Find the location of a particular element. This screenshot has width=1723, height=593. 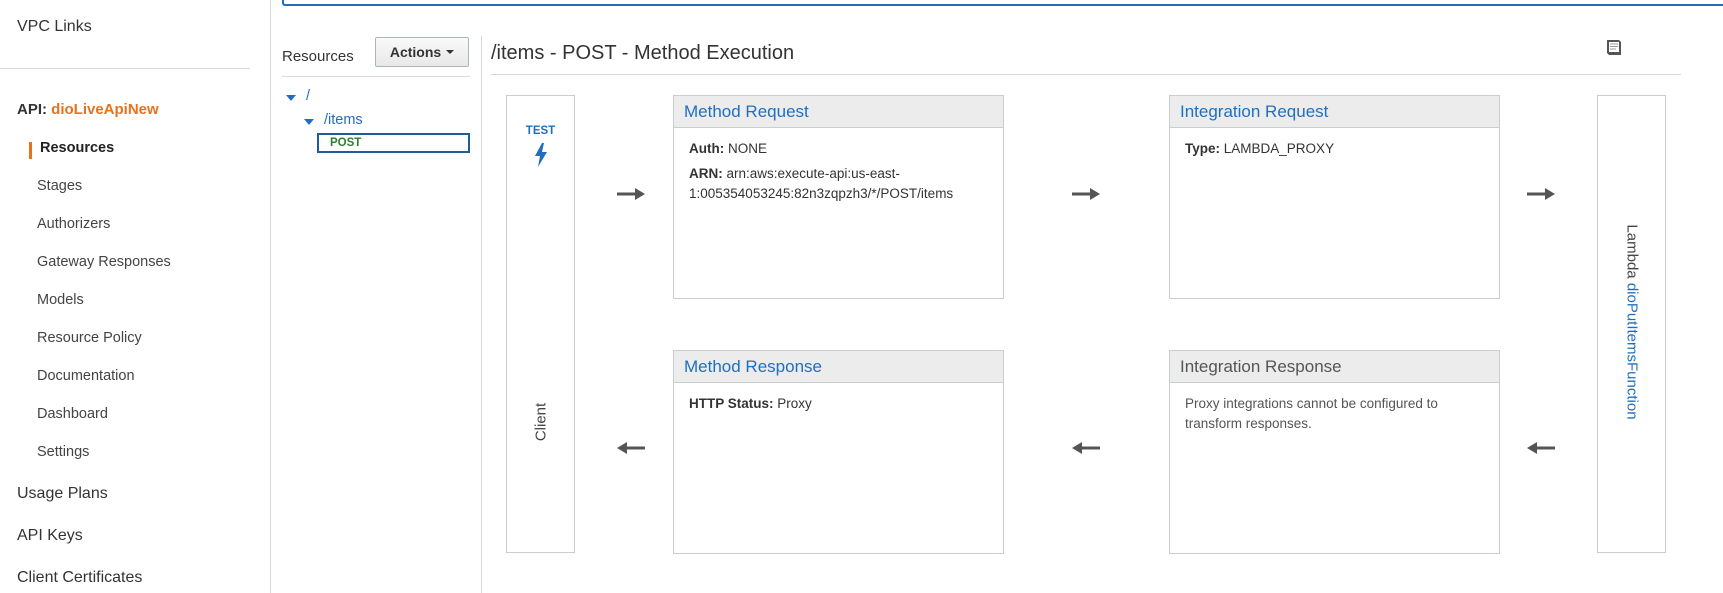

nav-item-authorizers: Authorizers is located at coordinates (73, 224).